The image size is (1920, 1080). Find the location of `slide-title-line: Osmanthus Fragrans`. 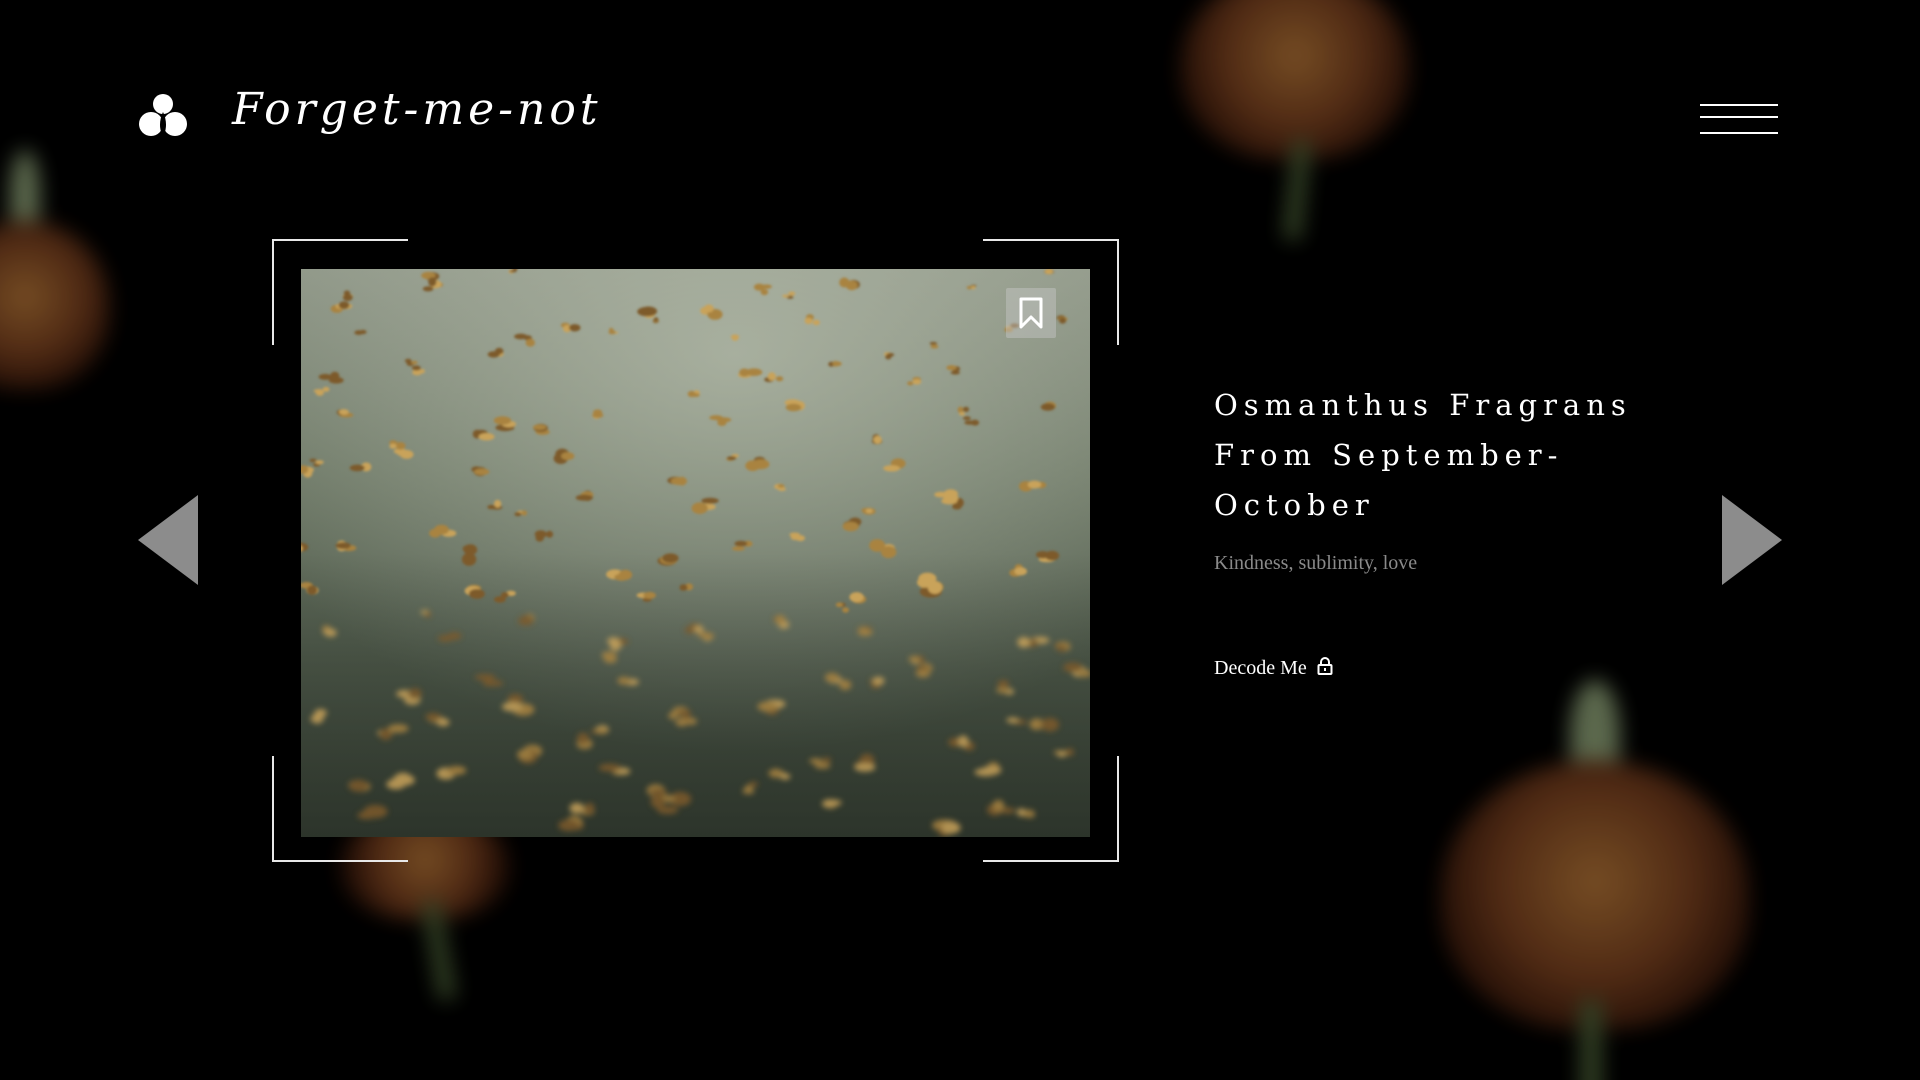

slide-title-line: Osmanthus Fragrans is located at coordinates (1423, 405).